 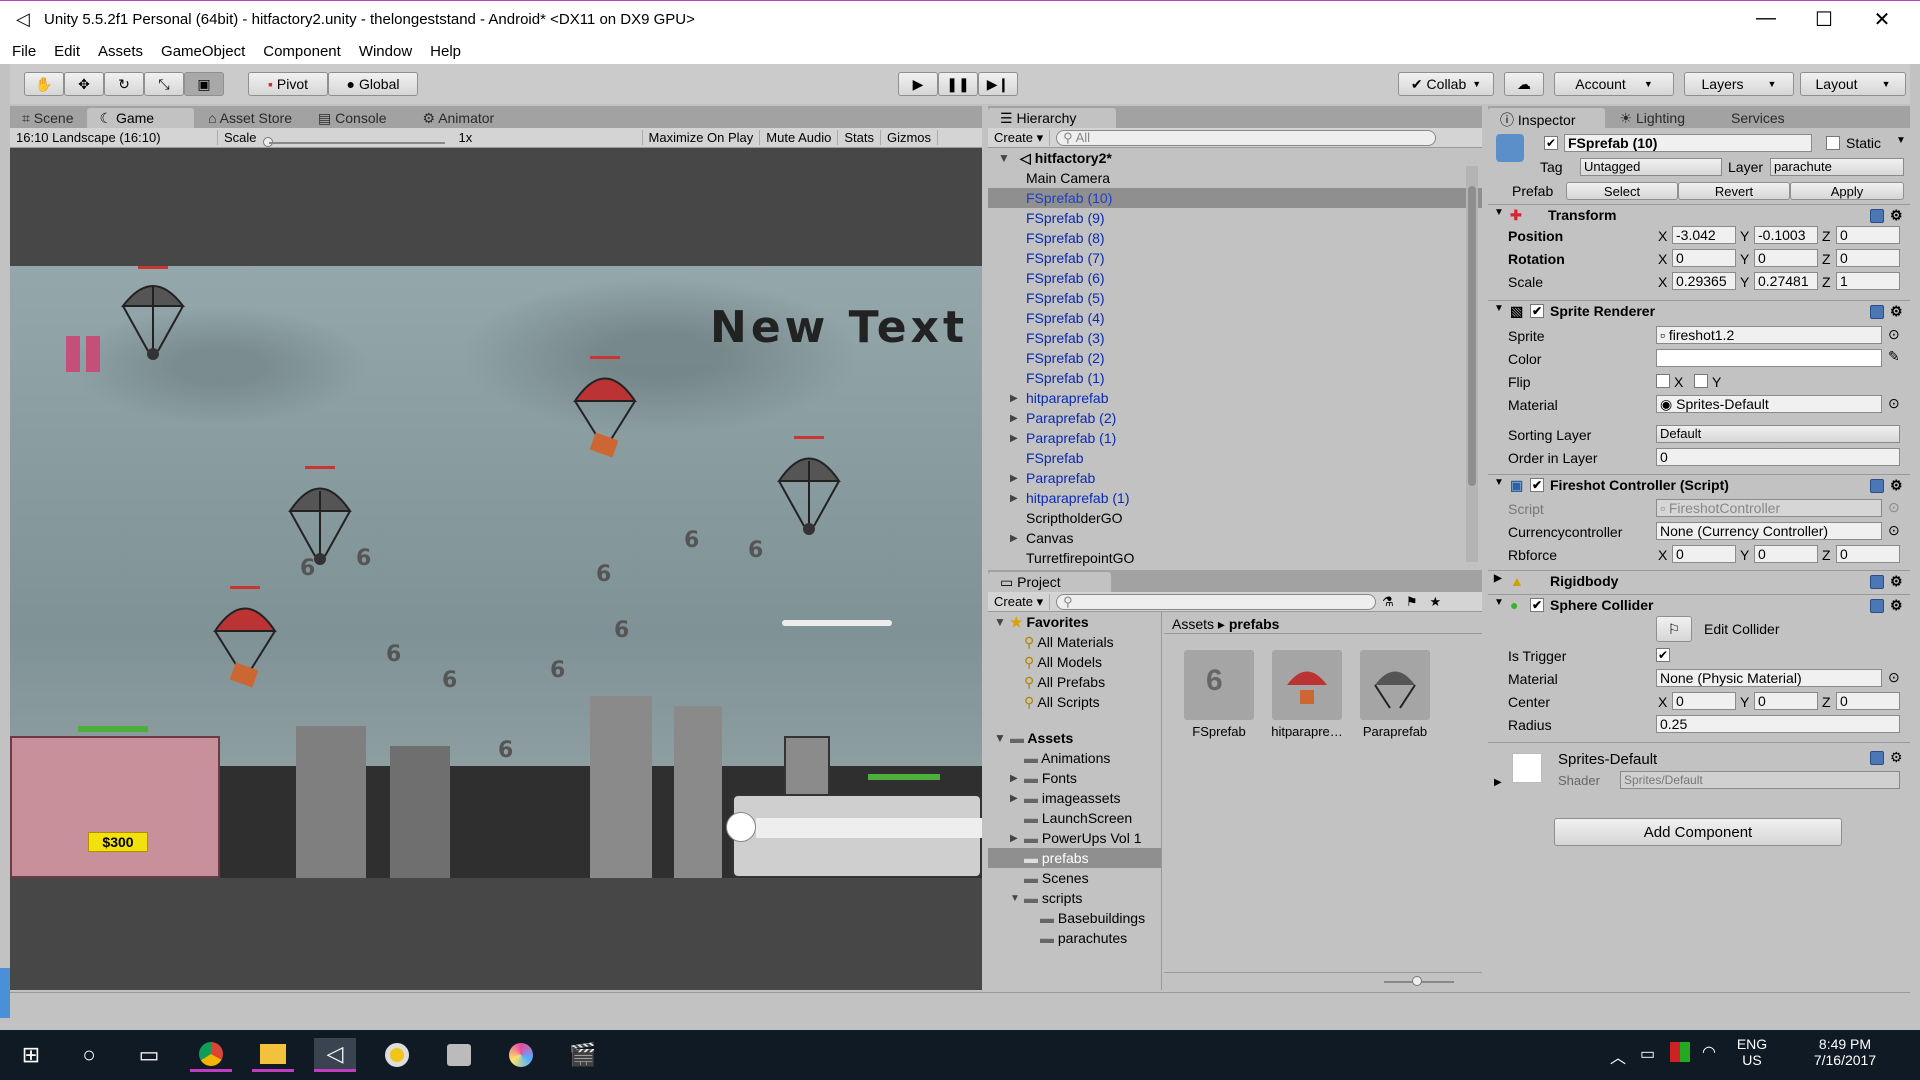 I want to click on rigidbody-header: ▶ ▲ Rigidbody ⚙, so click(x=1699, y=581).